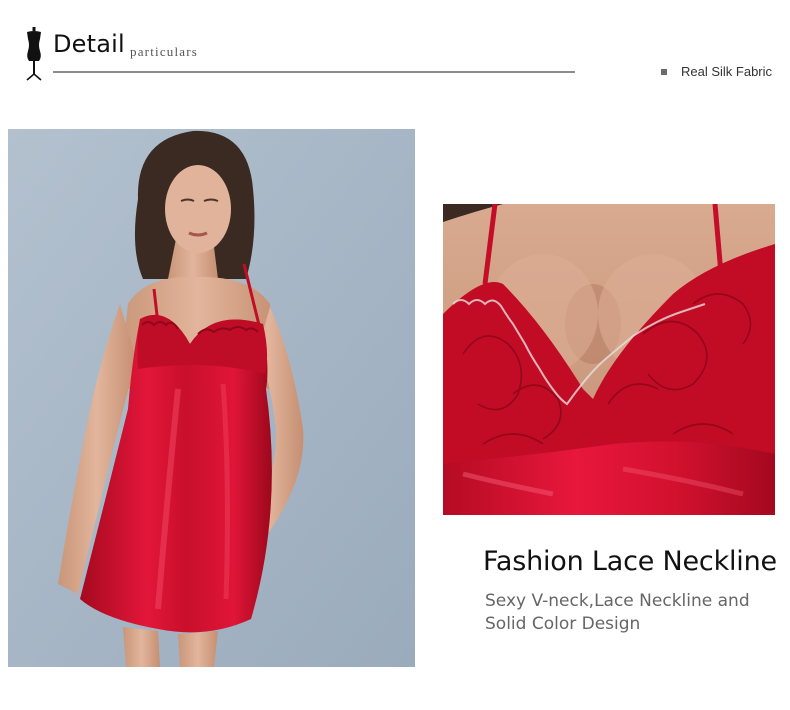 The image size is (790, 710). What do you see at coordinates (34, 54) in the screenshot?
I see `mannequin-icon` at bounding box center [34, 54].